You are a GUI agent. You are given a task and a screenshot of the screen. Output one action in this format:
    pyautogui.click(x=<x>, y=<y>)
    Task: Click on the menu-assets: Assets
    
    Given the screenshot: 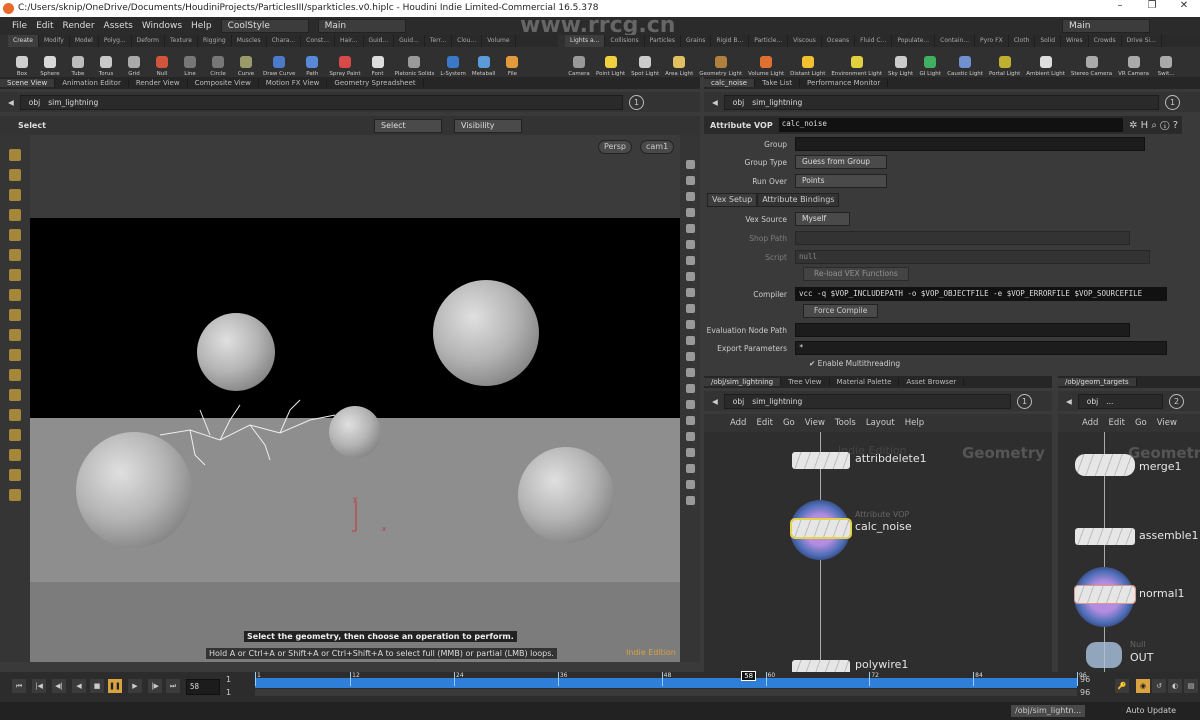 What is the action you would take?
    pyautogui.click(x=118, y=26)
    